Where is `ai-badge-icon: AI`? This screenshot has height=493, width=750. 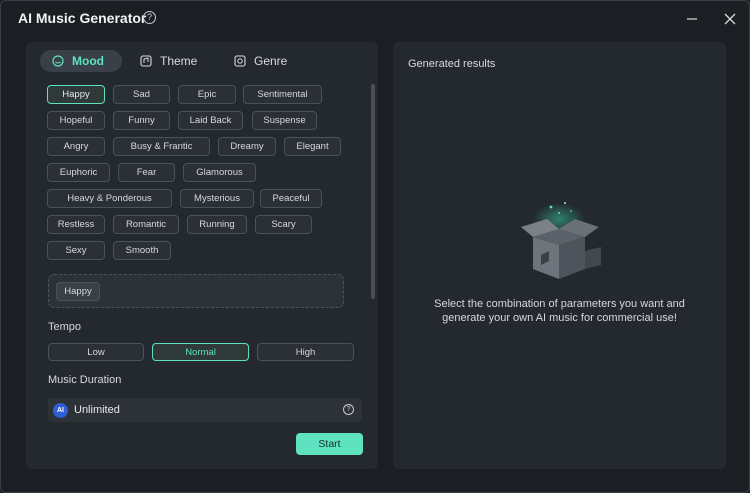 ai-badge-icon: AI is located at coordinates (60, 410).